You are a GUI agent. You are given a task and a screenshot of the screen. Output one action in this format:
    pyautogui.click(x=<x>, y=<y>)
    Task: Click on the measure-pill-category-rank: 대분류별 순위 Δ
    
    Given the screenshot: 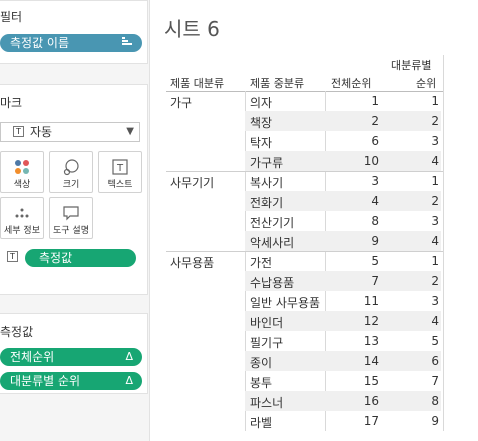 What is the action you would take?
    pyautogui.click(x=71, y=381)
    